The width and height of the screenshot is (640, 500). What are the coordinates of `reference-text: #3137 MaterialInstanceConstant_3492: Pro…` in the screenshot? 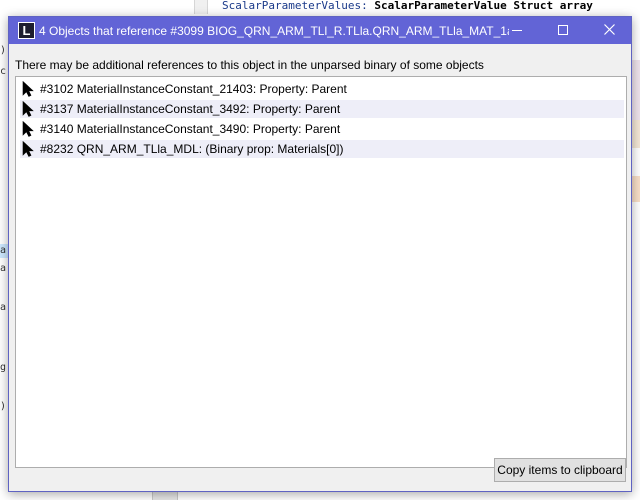 It's located at (190, 109).